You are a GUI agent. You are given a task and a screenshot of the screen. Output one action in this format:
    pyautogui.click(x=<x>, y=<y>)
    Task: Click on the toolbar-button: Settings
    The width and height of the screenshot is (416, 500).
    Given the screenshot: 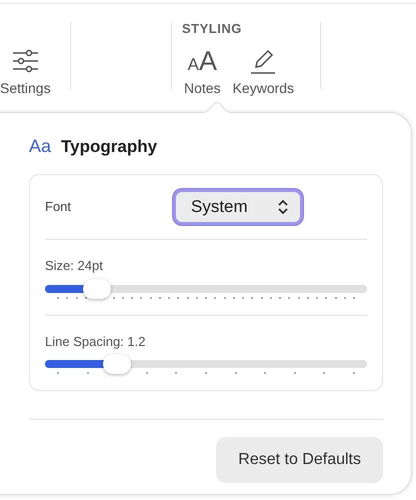 What is the action you would take?
    pyautogui.click(x=26, y=71)
    